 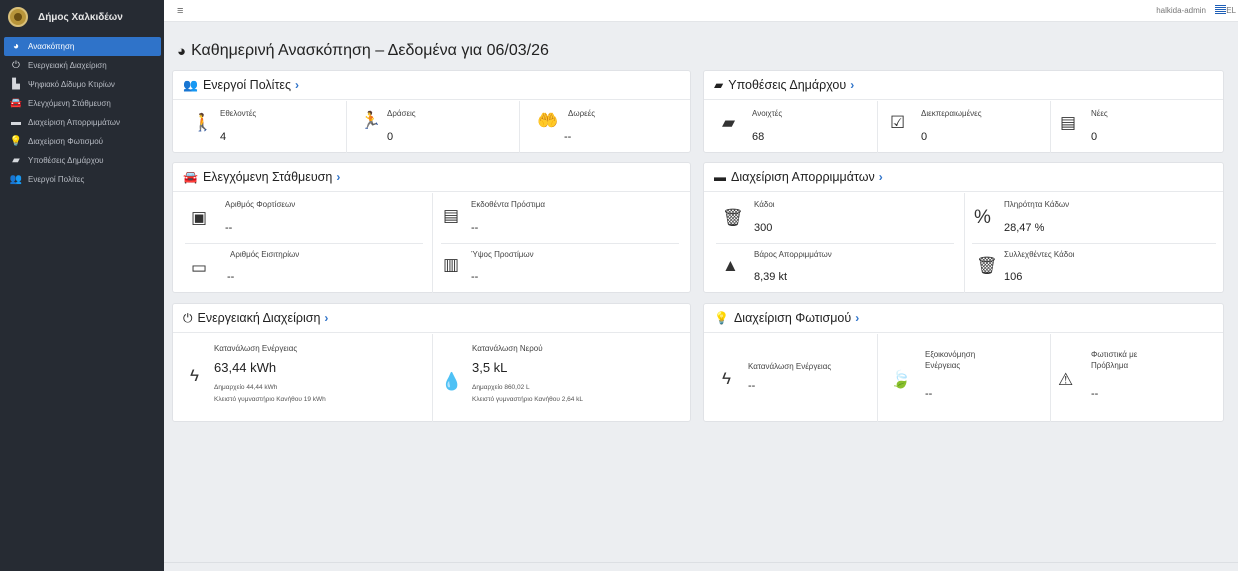 I want to click on sidebar-item-7: 👥 Ενεργοί Πολίτες, so click(x=82, y=179).